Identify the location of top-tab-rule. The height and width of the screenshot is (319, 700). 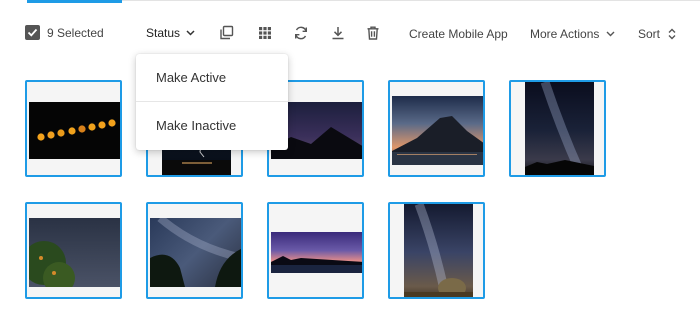
(363, 1).